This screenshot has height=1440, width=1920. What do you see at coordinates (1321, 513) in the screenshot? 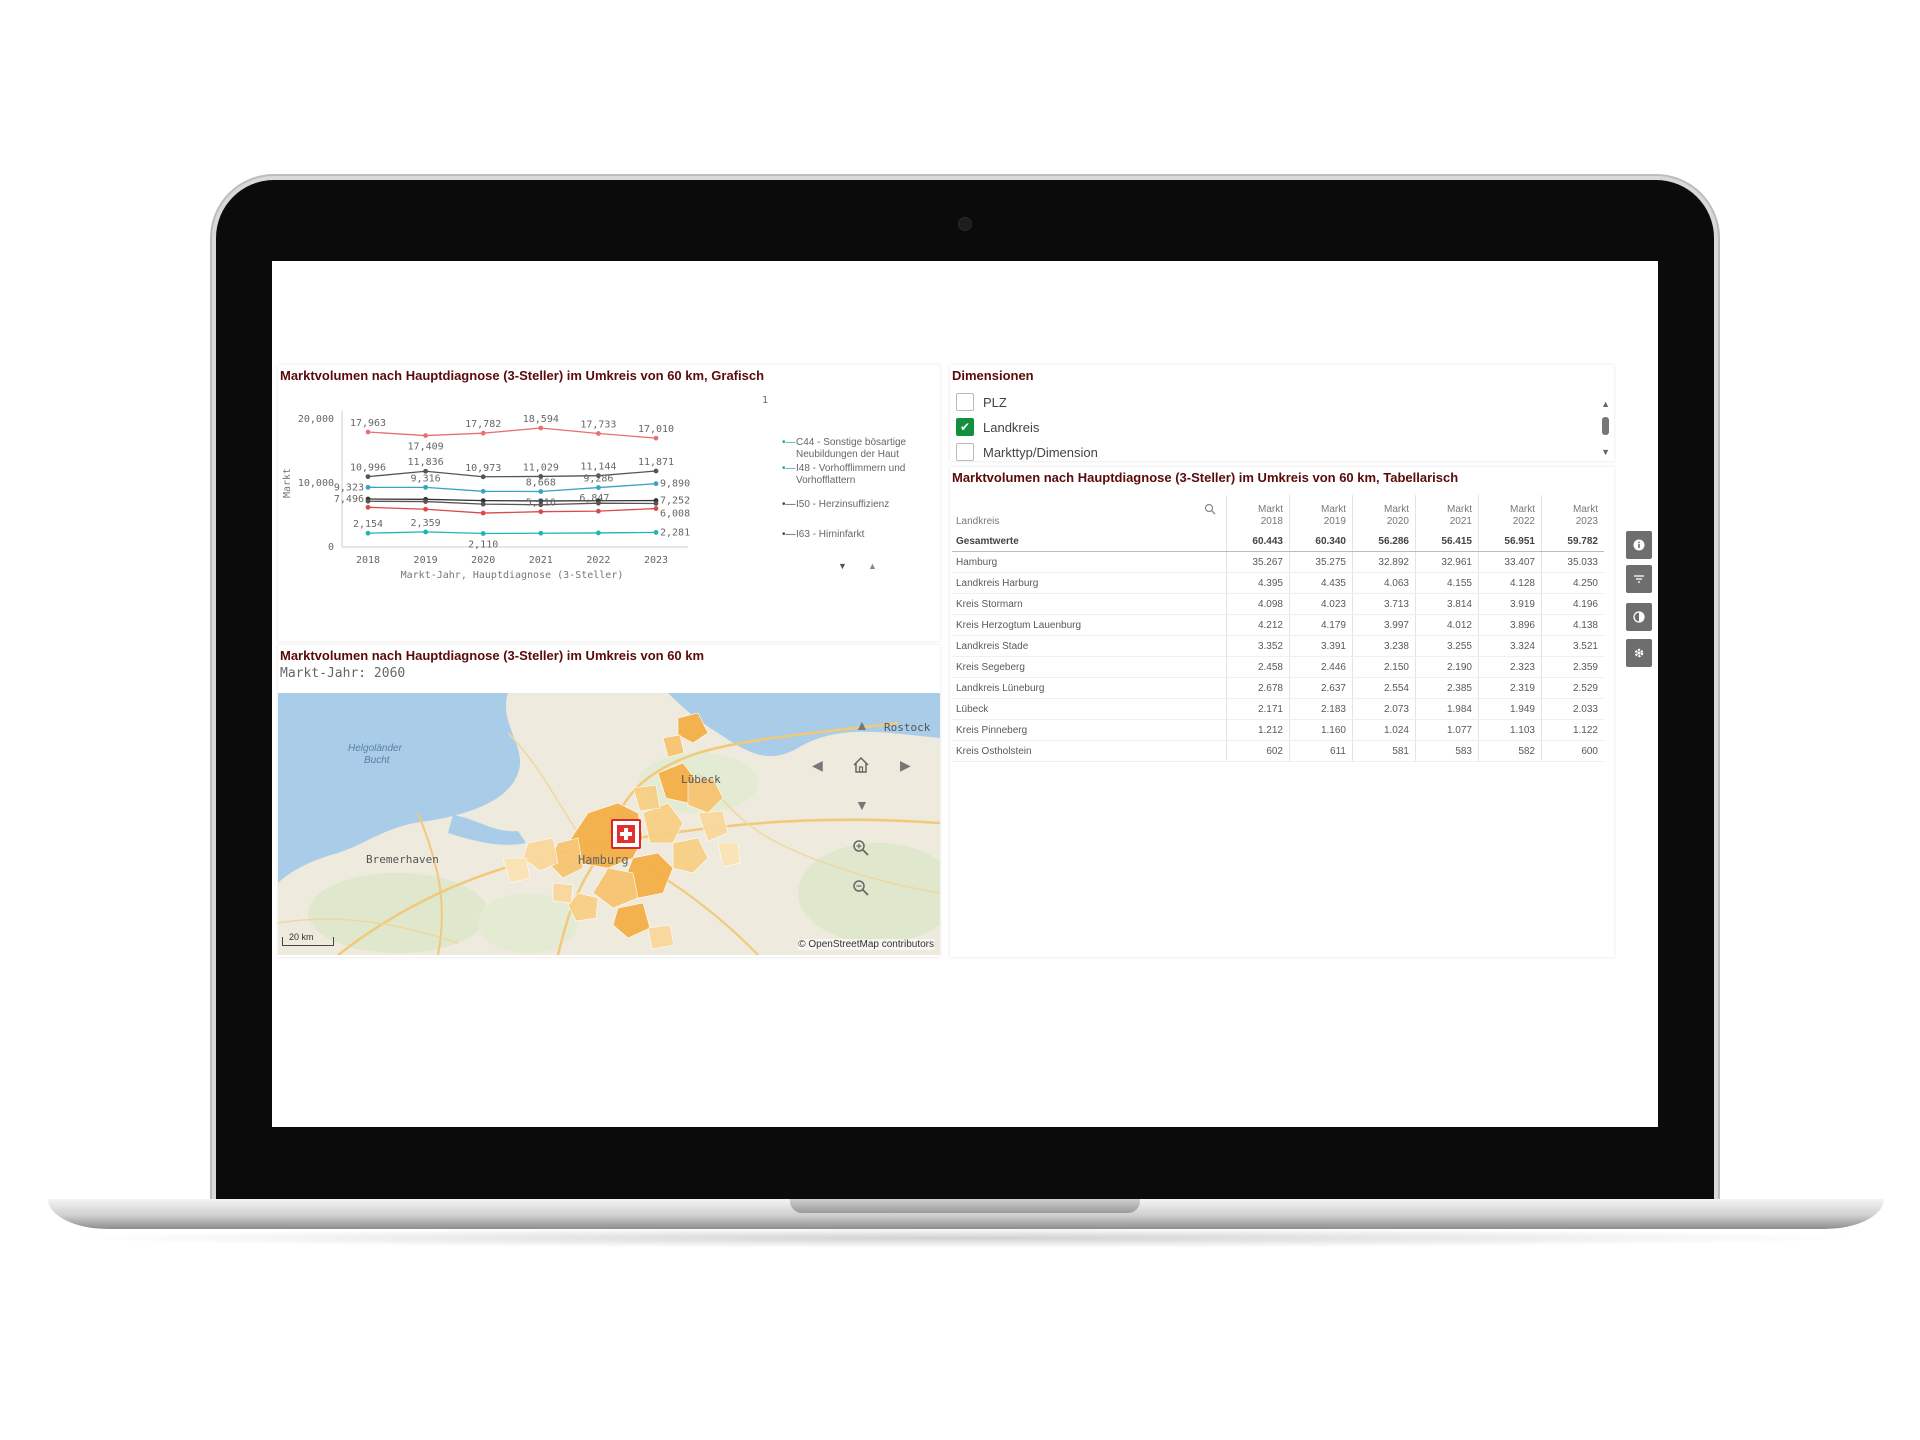
I see `column-header-2019: Markt 2019` at bounding box center [1321, 513].